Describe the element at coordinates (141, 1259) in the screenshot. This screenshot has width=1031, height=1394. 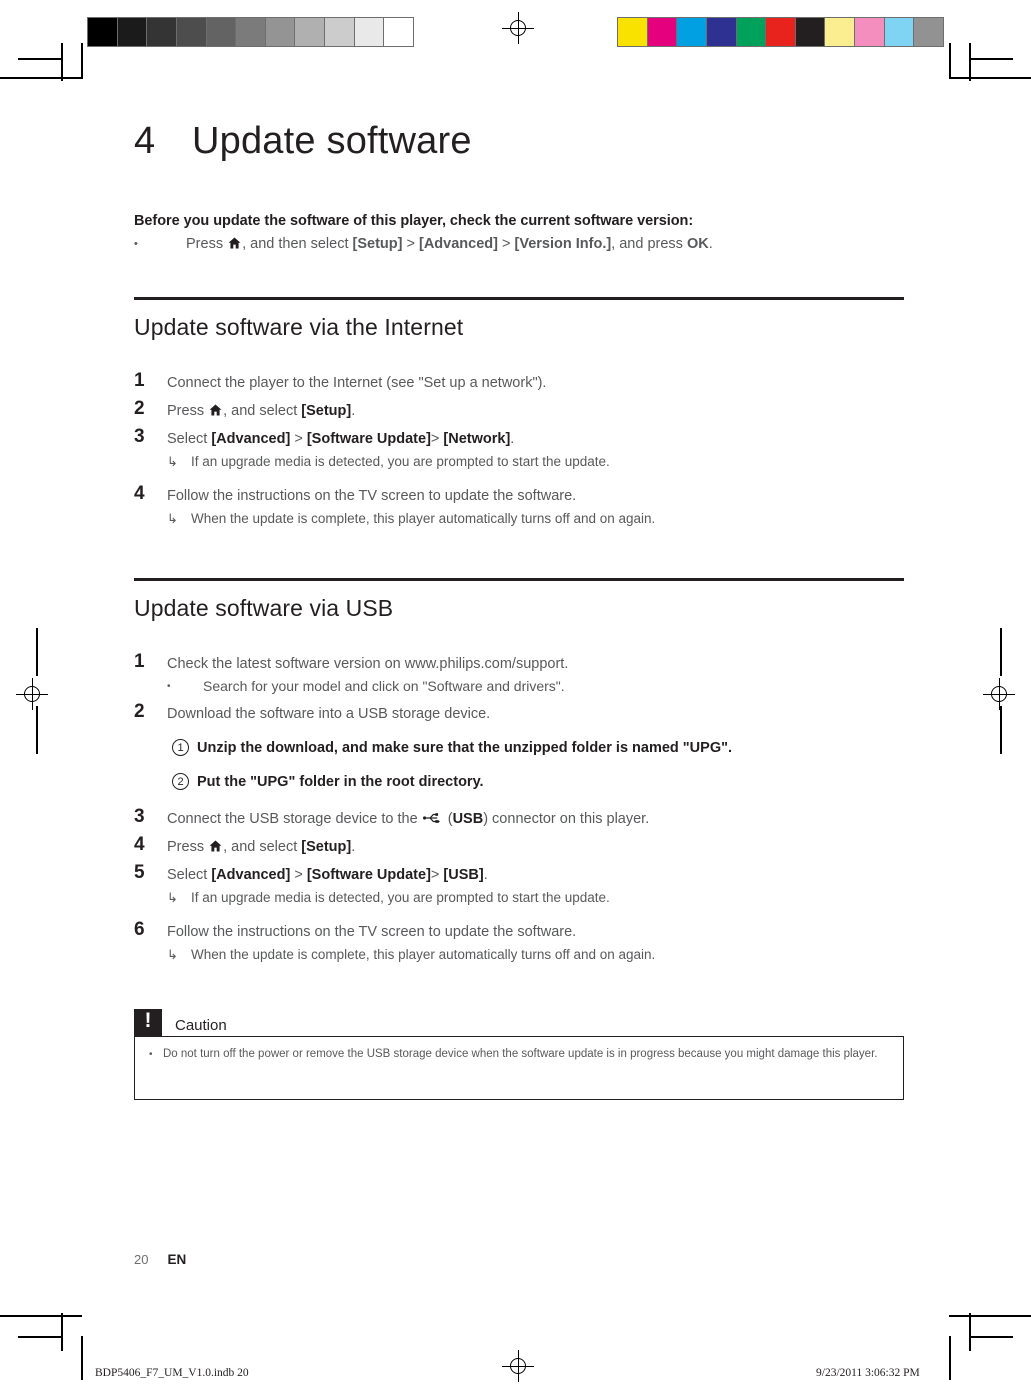
I see `page-number: 20` at that location.